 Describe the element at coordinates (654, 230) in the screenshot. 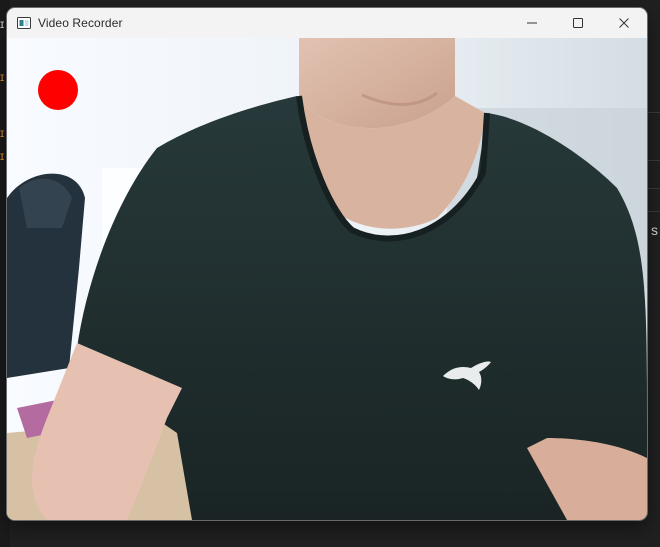

I see `background-text-fragment: s` at that location.